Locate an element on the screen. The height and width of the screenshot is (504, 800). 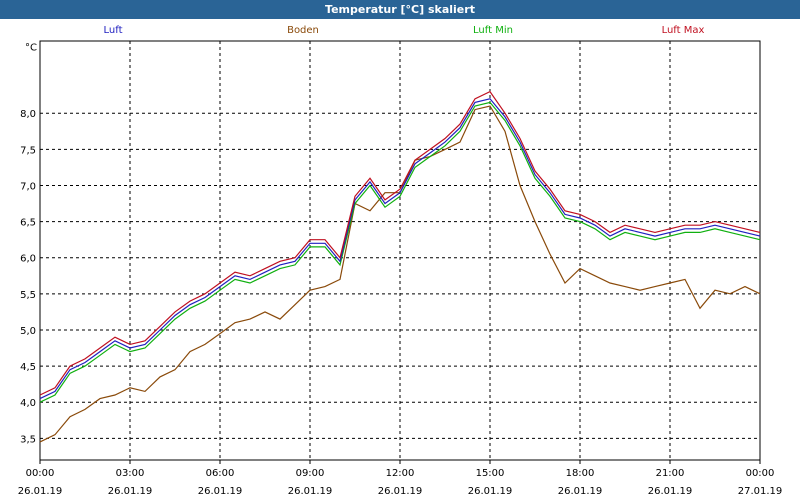
y-tick-label: 4,0 is located at coordinates (28, 403).